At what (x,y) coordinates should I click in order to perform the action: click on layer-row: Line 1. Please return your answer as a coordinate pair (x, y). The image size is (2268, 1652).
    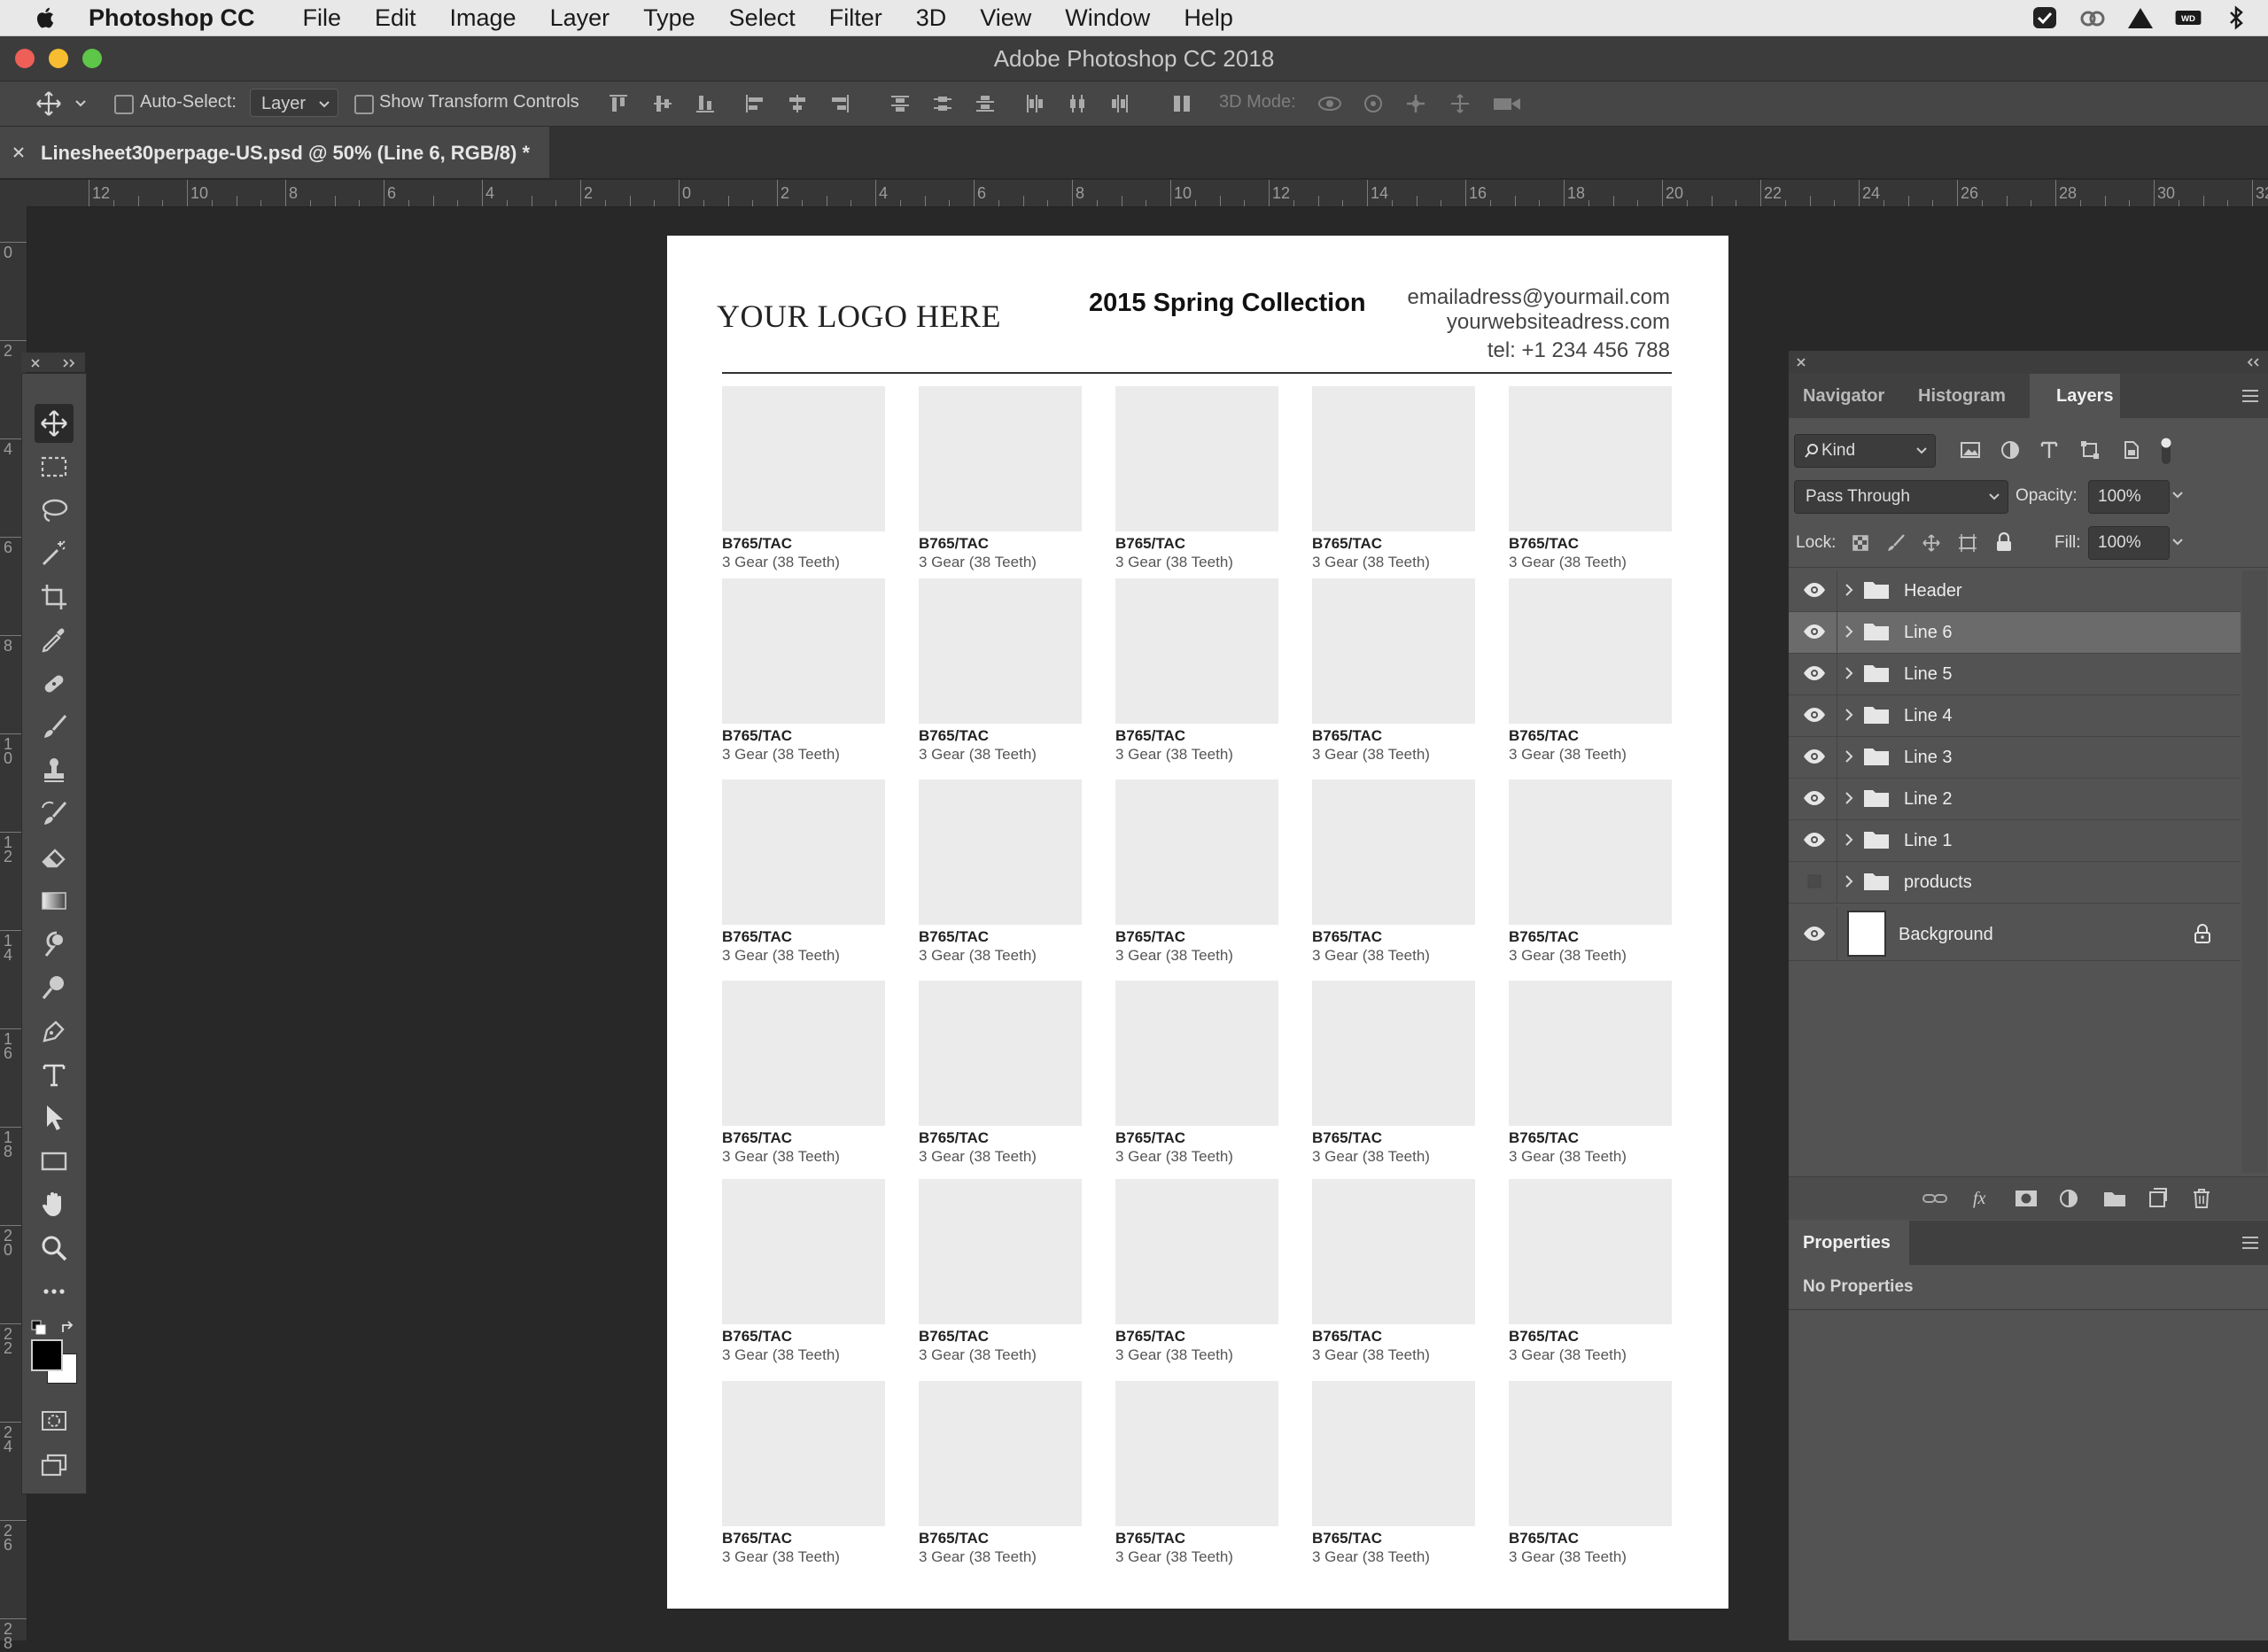
    Looking at the image, I should click on (2015, 841).